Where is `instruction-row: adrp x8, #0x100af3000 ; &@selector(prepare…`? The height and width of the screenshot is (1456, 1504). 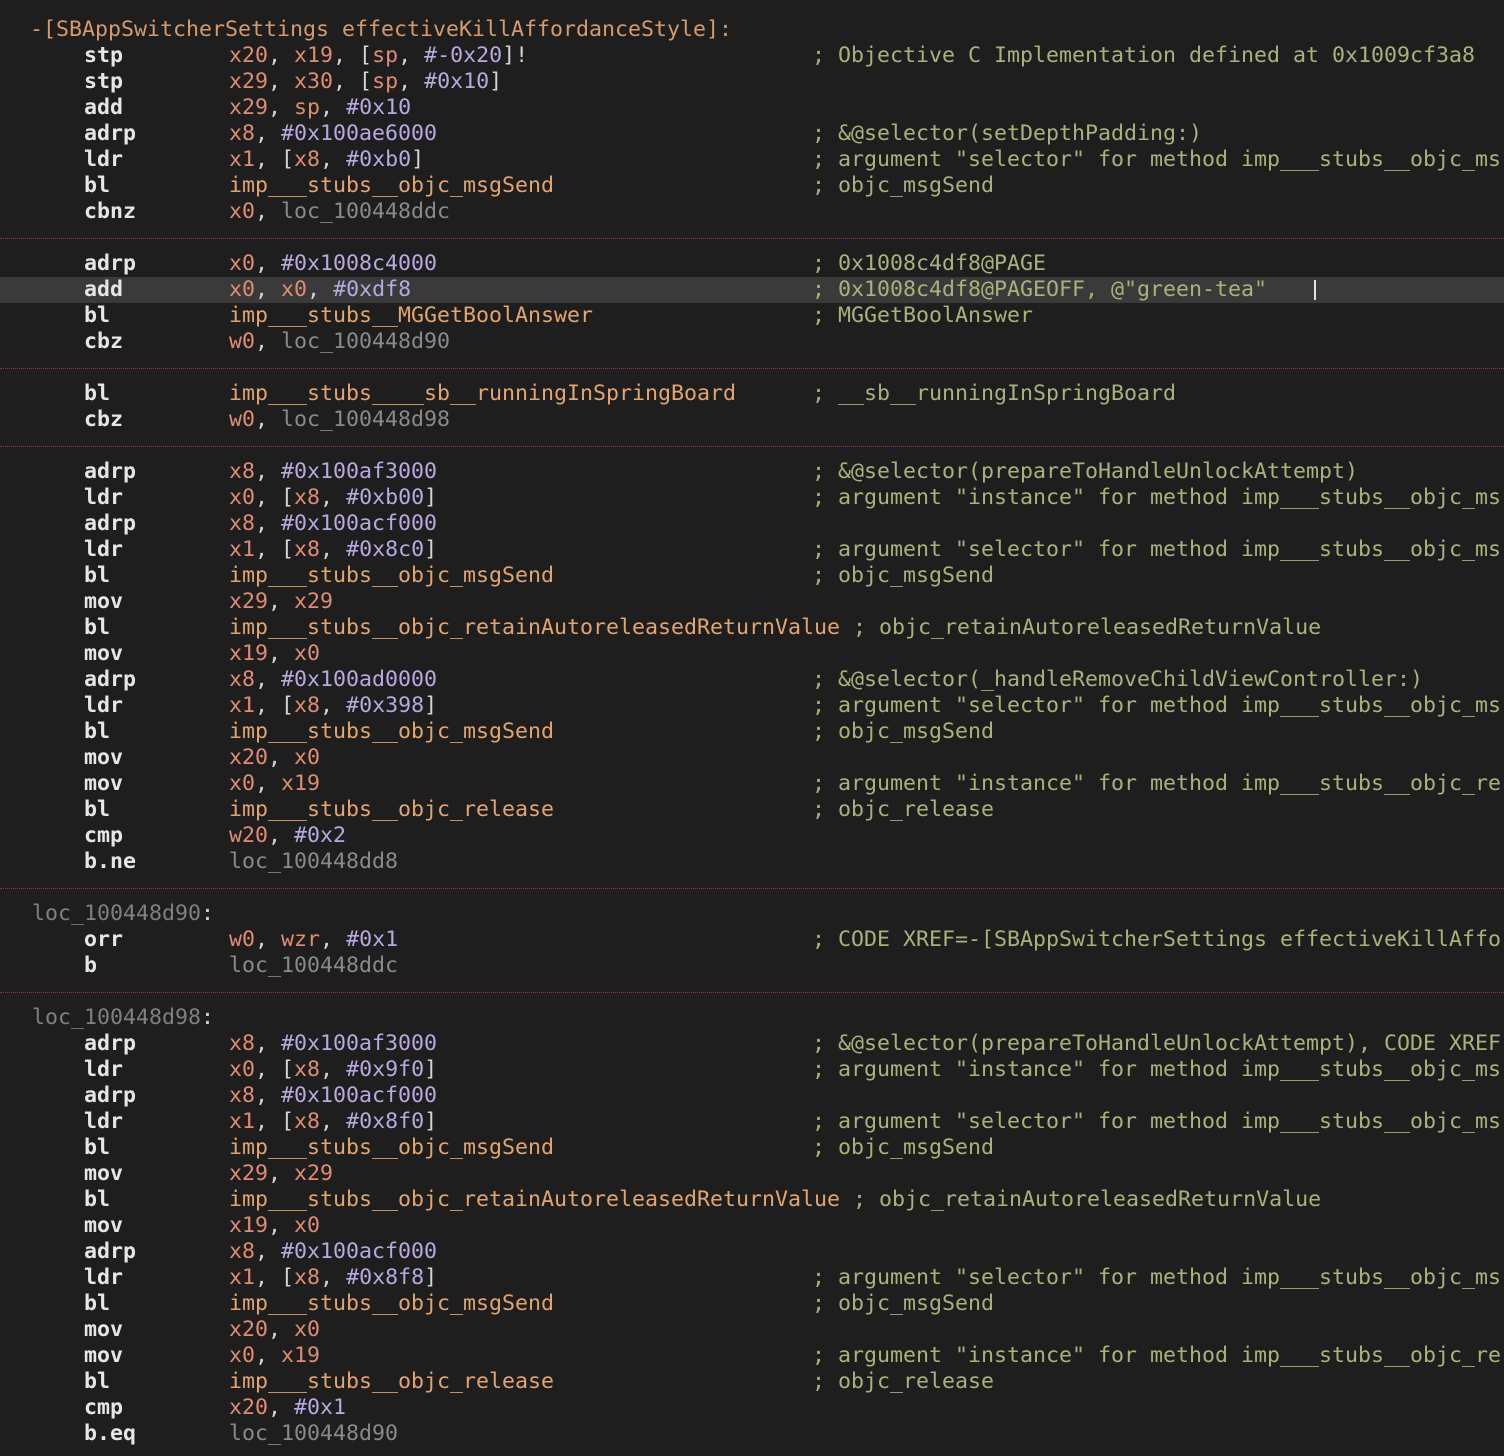
instruction-row: adrp x8, #0x100af3000 ; &@selector(prepare… is located at coordinates (752, 472).